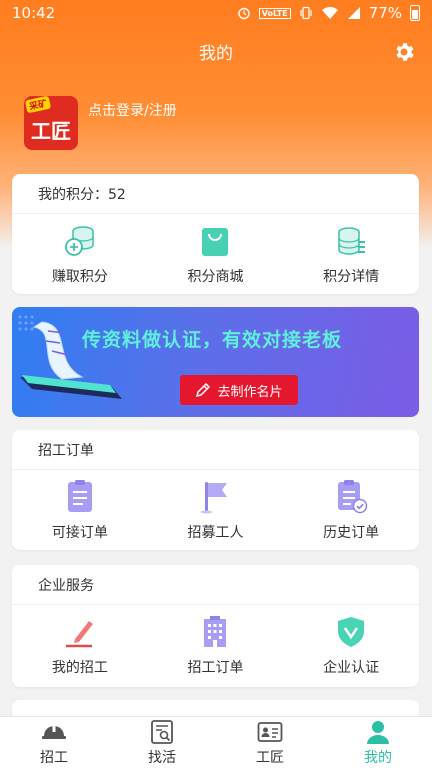  What do you see at coordinates (415, 13) in the screenshot?
I see `battery-icon` at bounding box center [415, 13].